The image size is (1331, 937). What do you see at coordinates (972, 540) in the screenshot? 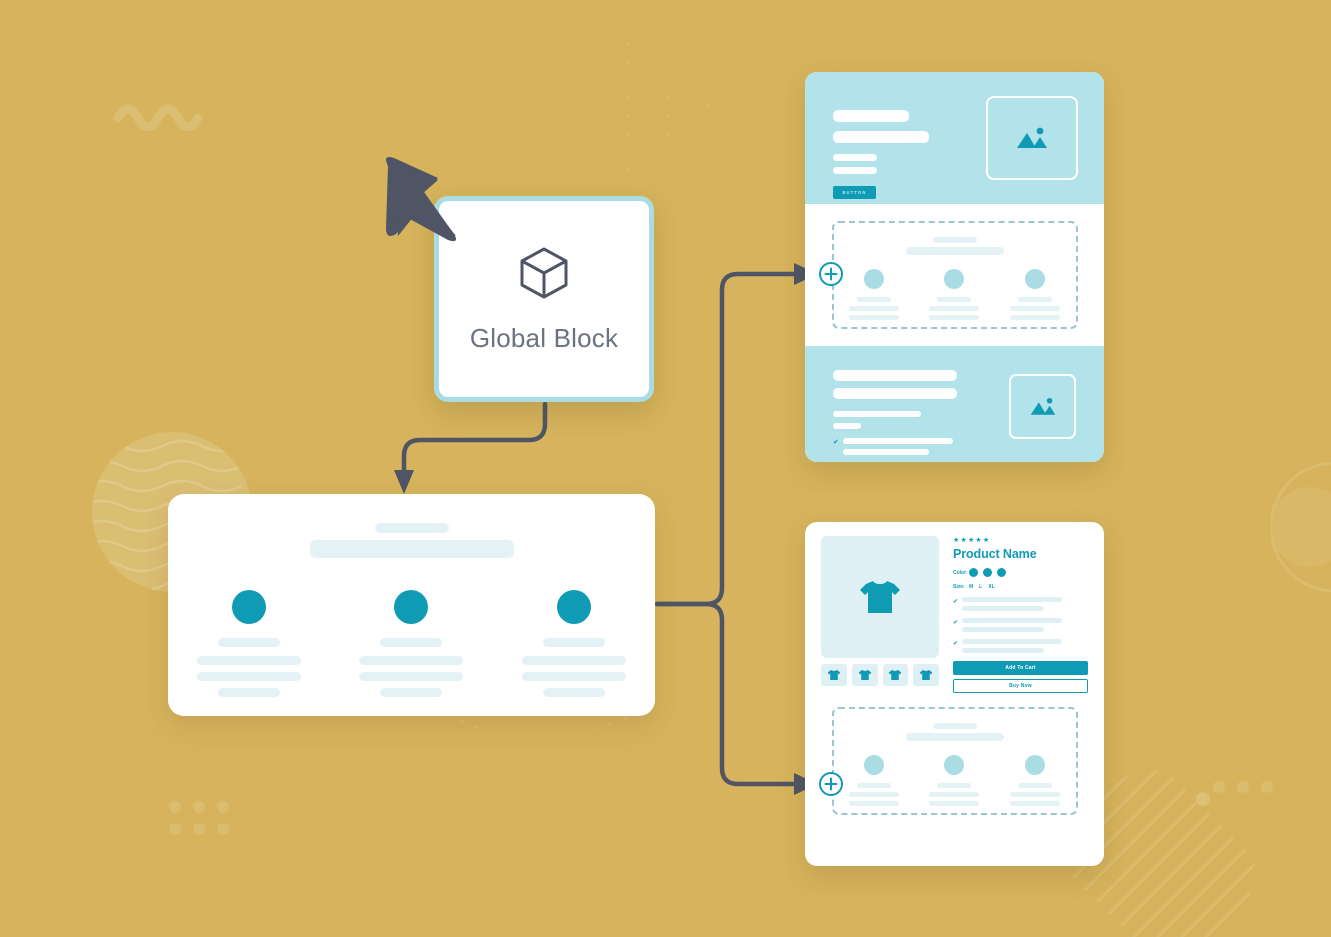
I see `product-rating-stars: ★★★★★` at bounding box center [972, 540].